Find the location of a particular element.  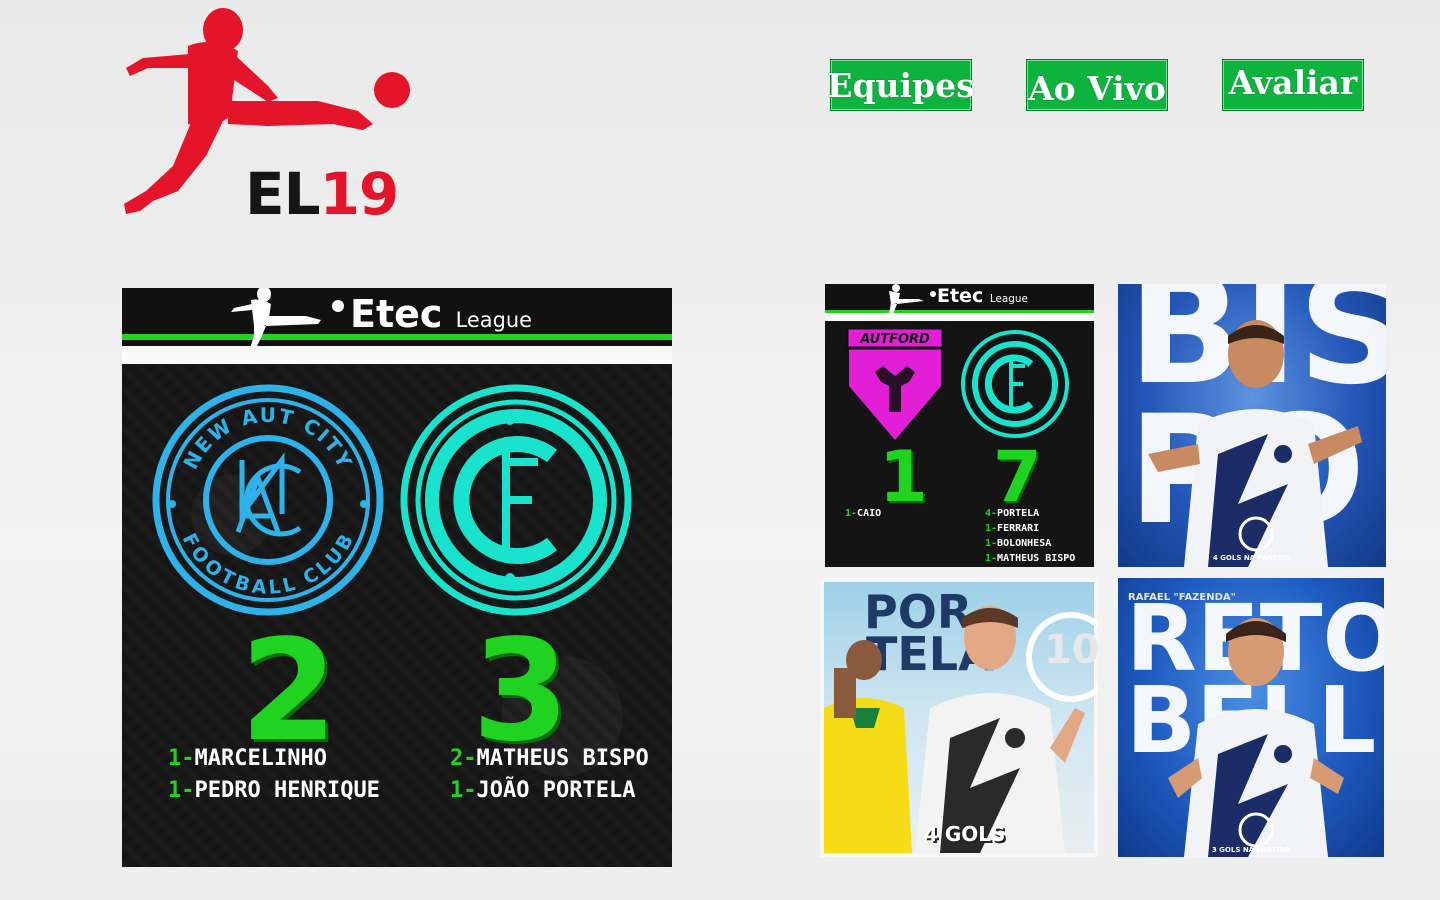

scorer-name: BOLONHESA is located at coordinates (1024, 543).